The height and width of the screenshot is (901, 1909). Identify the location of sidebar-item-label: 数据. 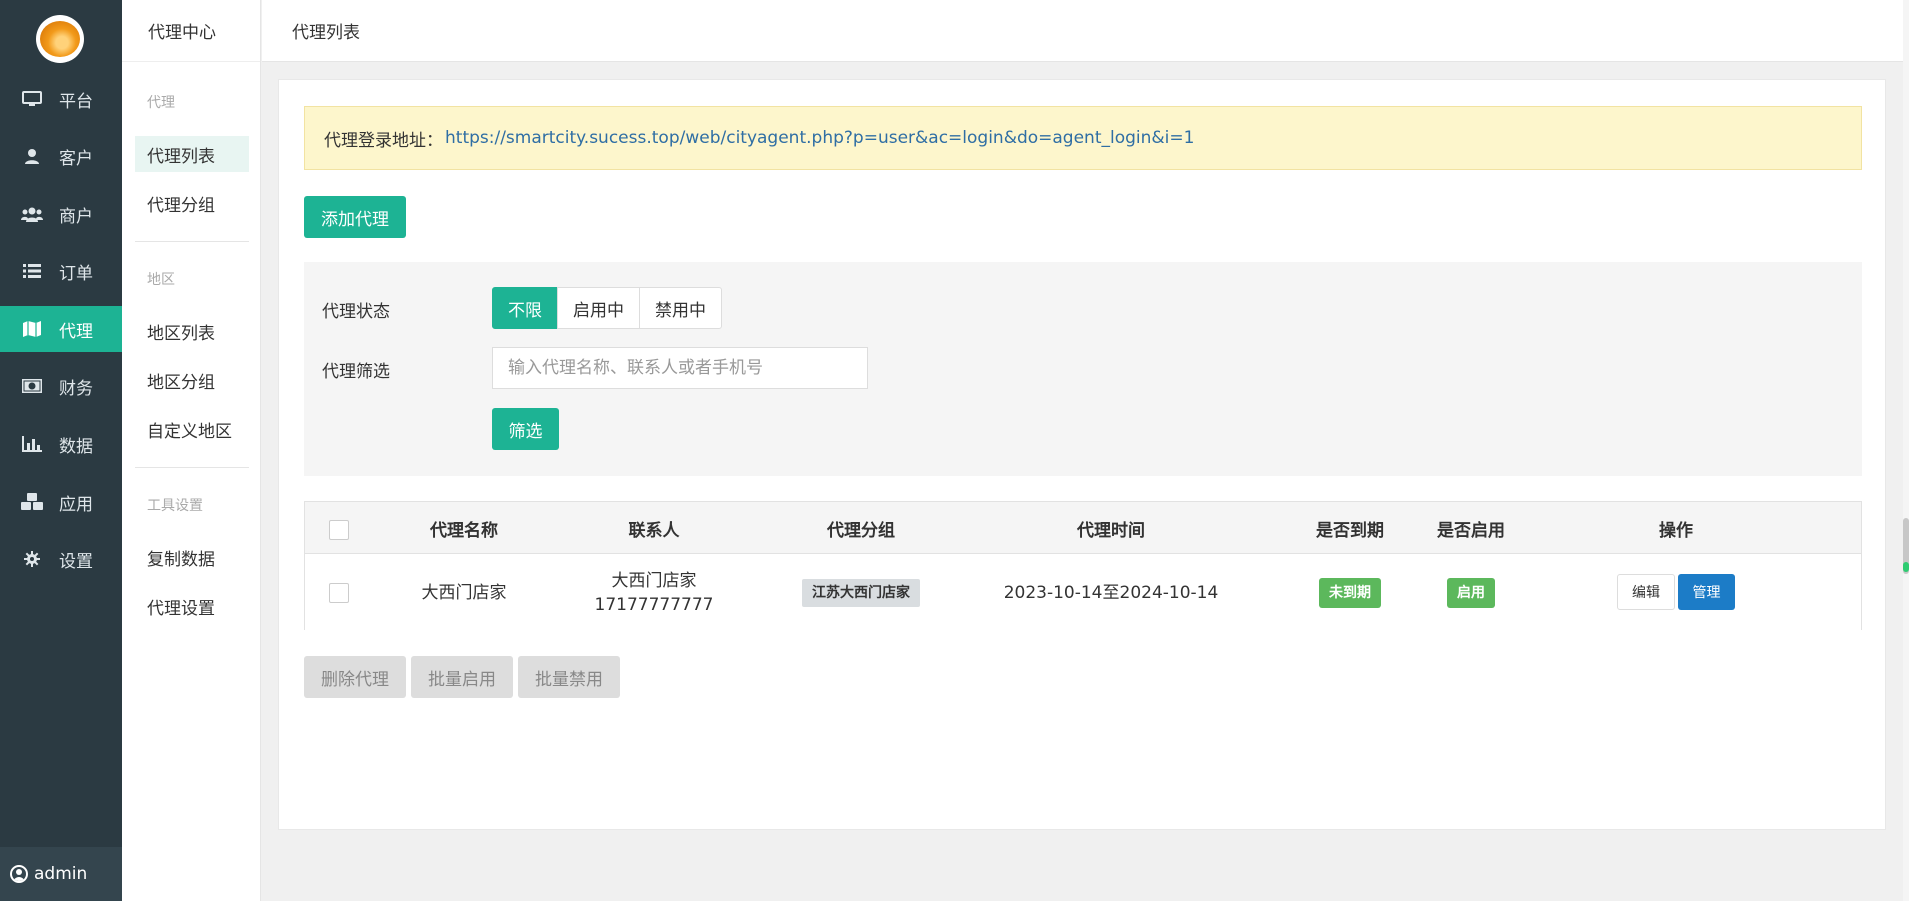
(76, 446).